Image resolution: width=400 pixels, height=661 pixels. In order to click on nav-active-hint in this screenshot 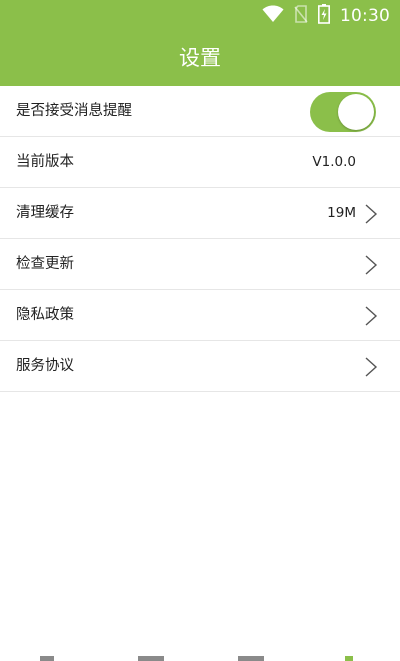, I will do `click(349, 658)`.